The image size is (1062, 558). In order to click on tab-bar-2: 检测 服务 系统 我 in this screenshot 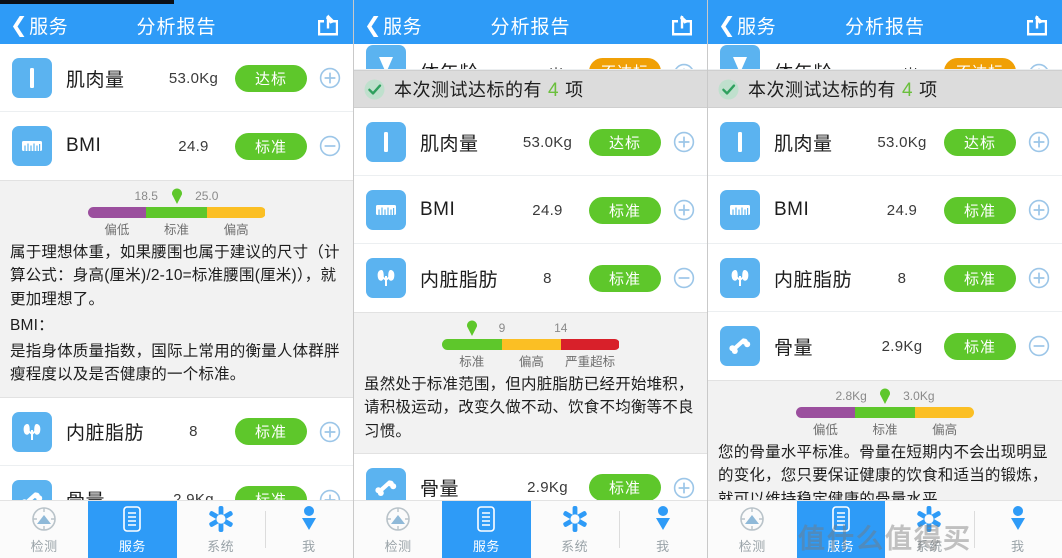, I will do `click(530, 529)`.